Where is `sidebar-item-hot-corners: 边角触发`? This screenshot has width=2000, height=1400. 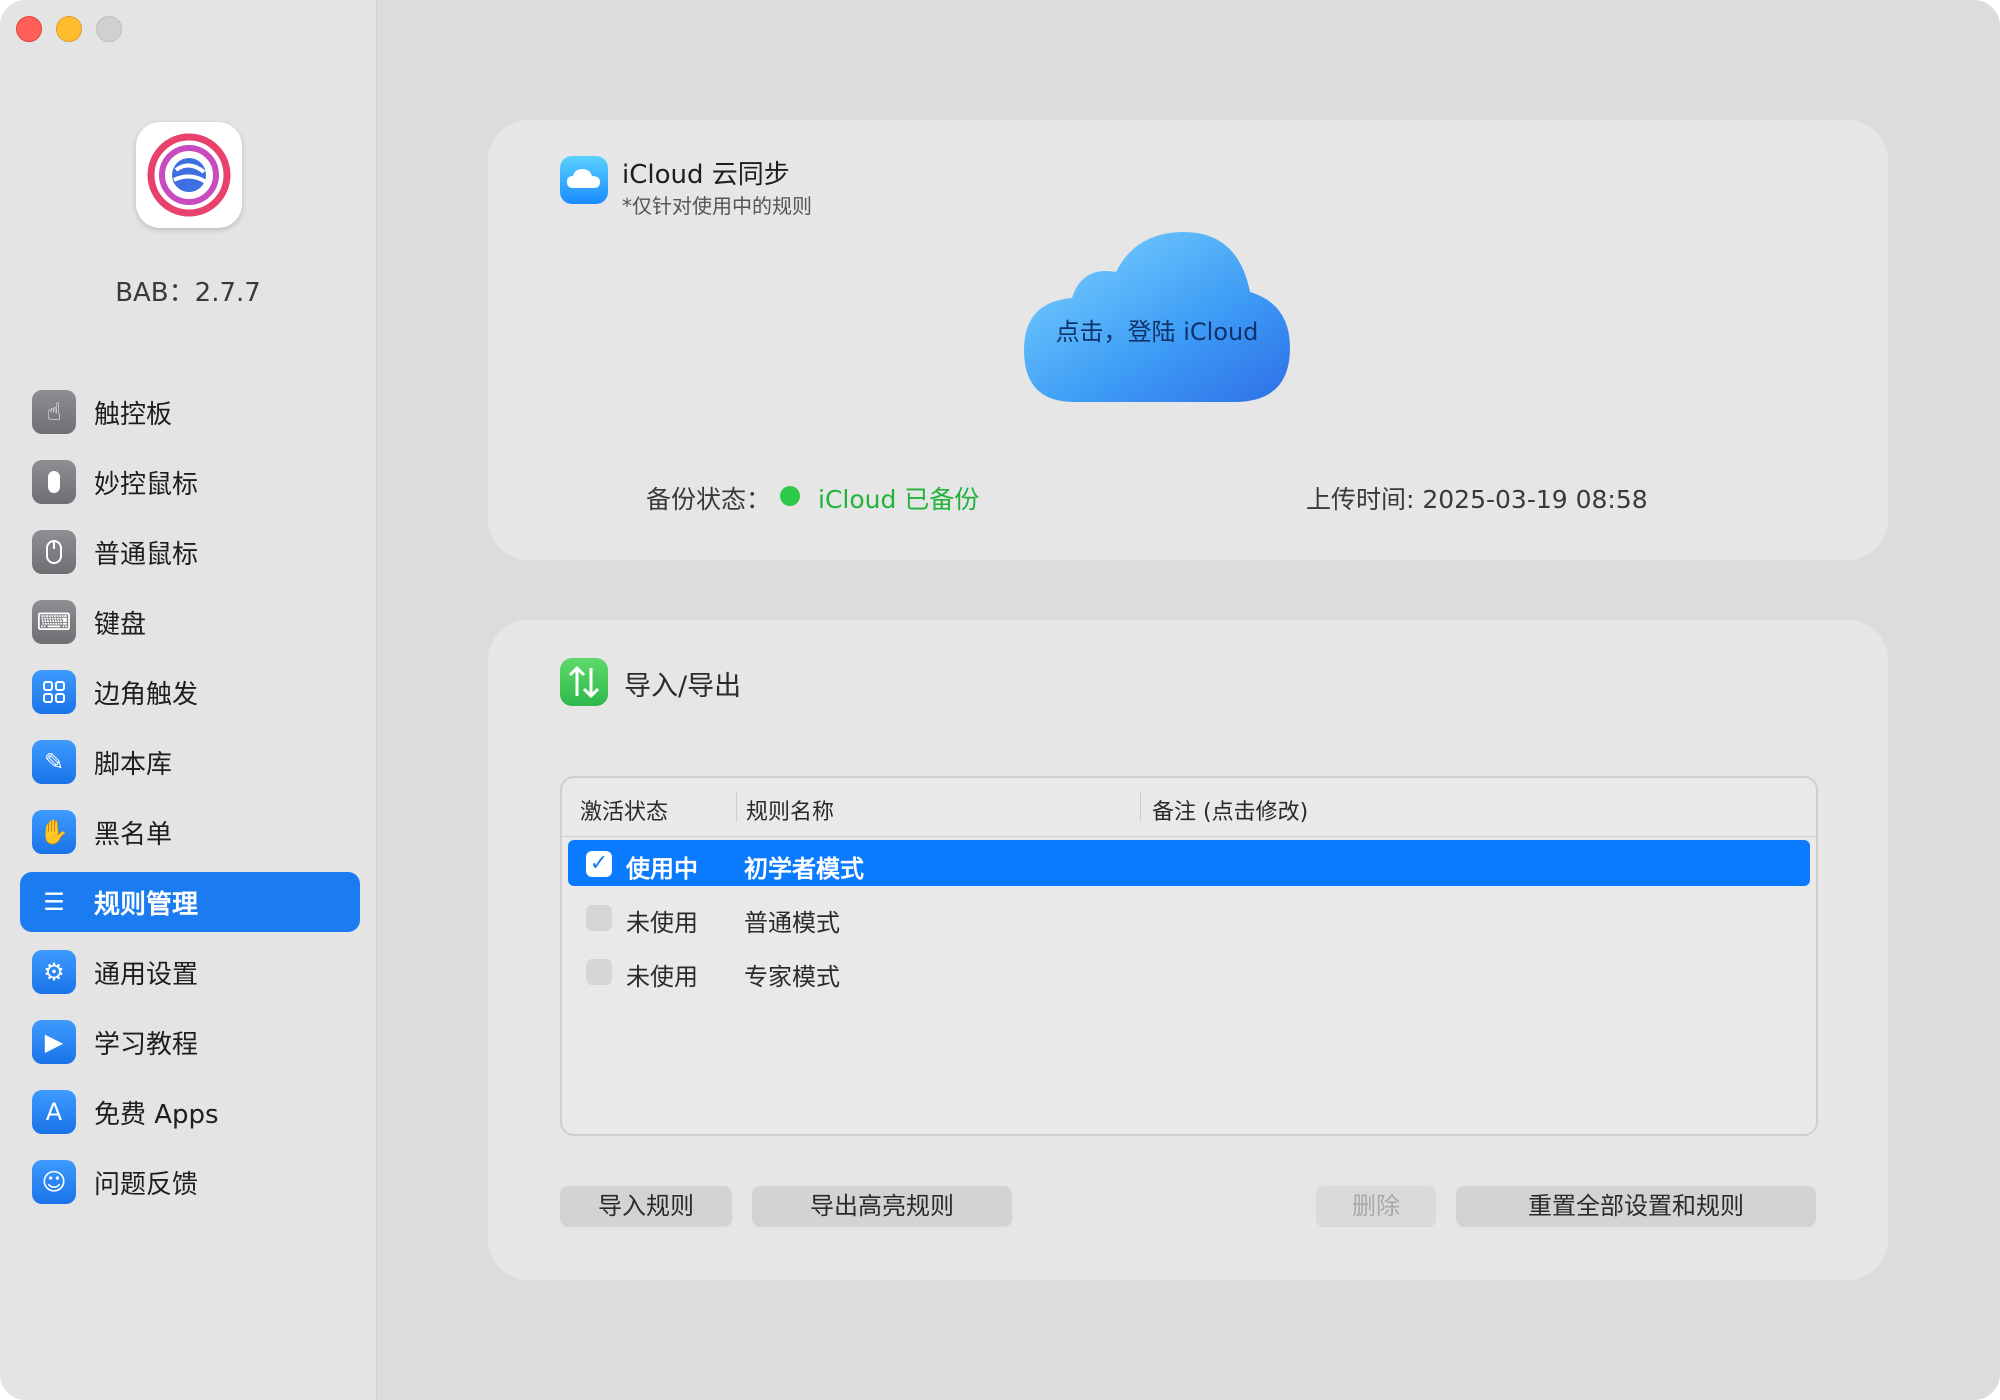
sidebar-item-hot-corners: 边角触发 is located at coordinates (190, 692).